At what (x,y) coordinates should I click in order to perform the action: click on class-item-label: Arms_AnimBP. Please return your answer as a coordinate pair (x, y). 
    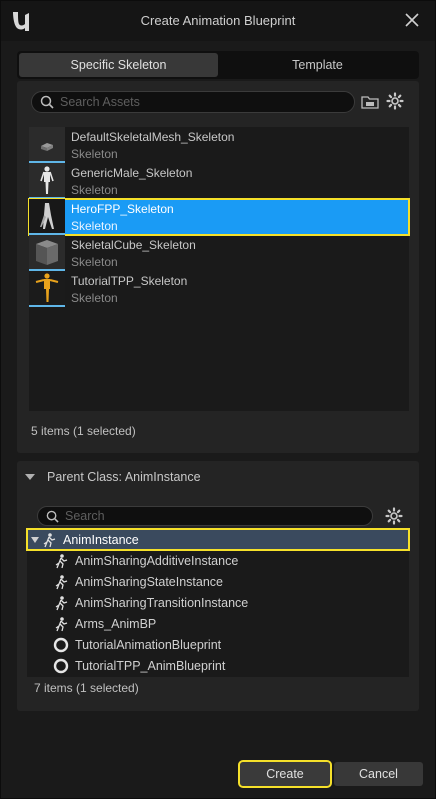
    Looking at the image, I should click on (116, 623).